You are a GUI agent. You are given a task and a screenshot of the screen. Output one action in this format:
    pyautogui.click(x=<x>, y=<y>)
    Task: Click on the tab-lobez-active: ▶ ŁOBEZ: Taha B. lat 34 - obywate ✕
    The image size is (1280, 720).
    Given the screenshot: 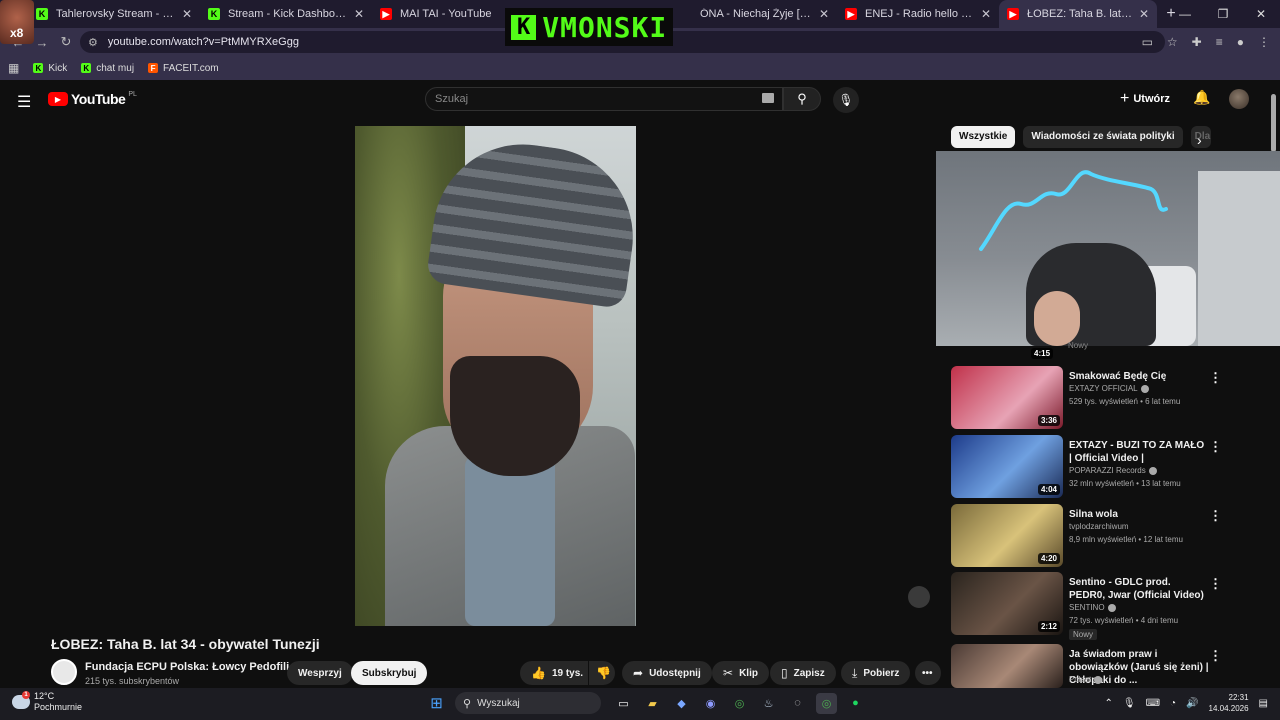 What is the action you would take?
    pyautogui.click(x=1078, y=14)
    